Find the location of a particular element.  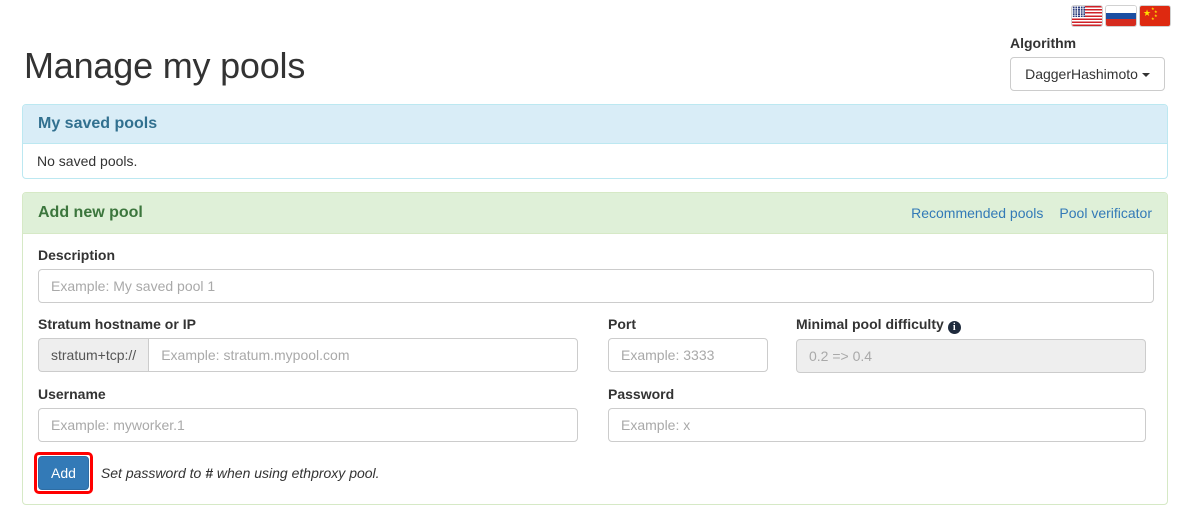

username-label: Username is located at coordinates (72, 394).